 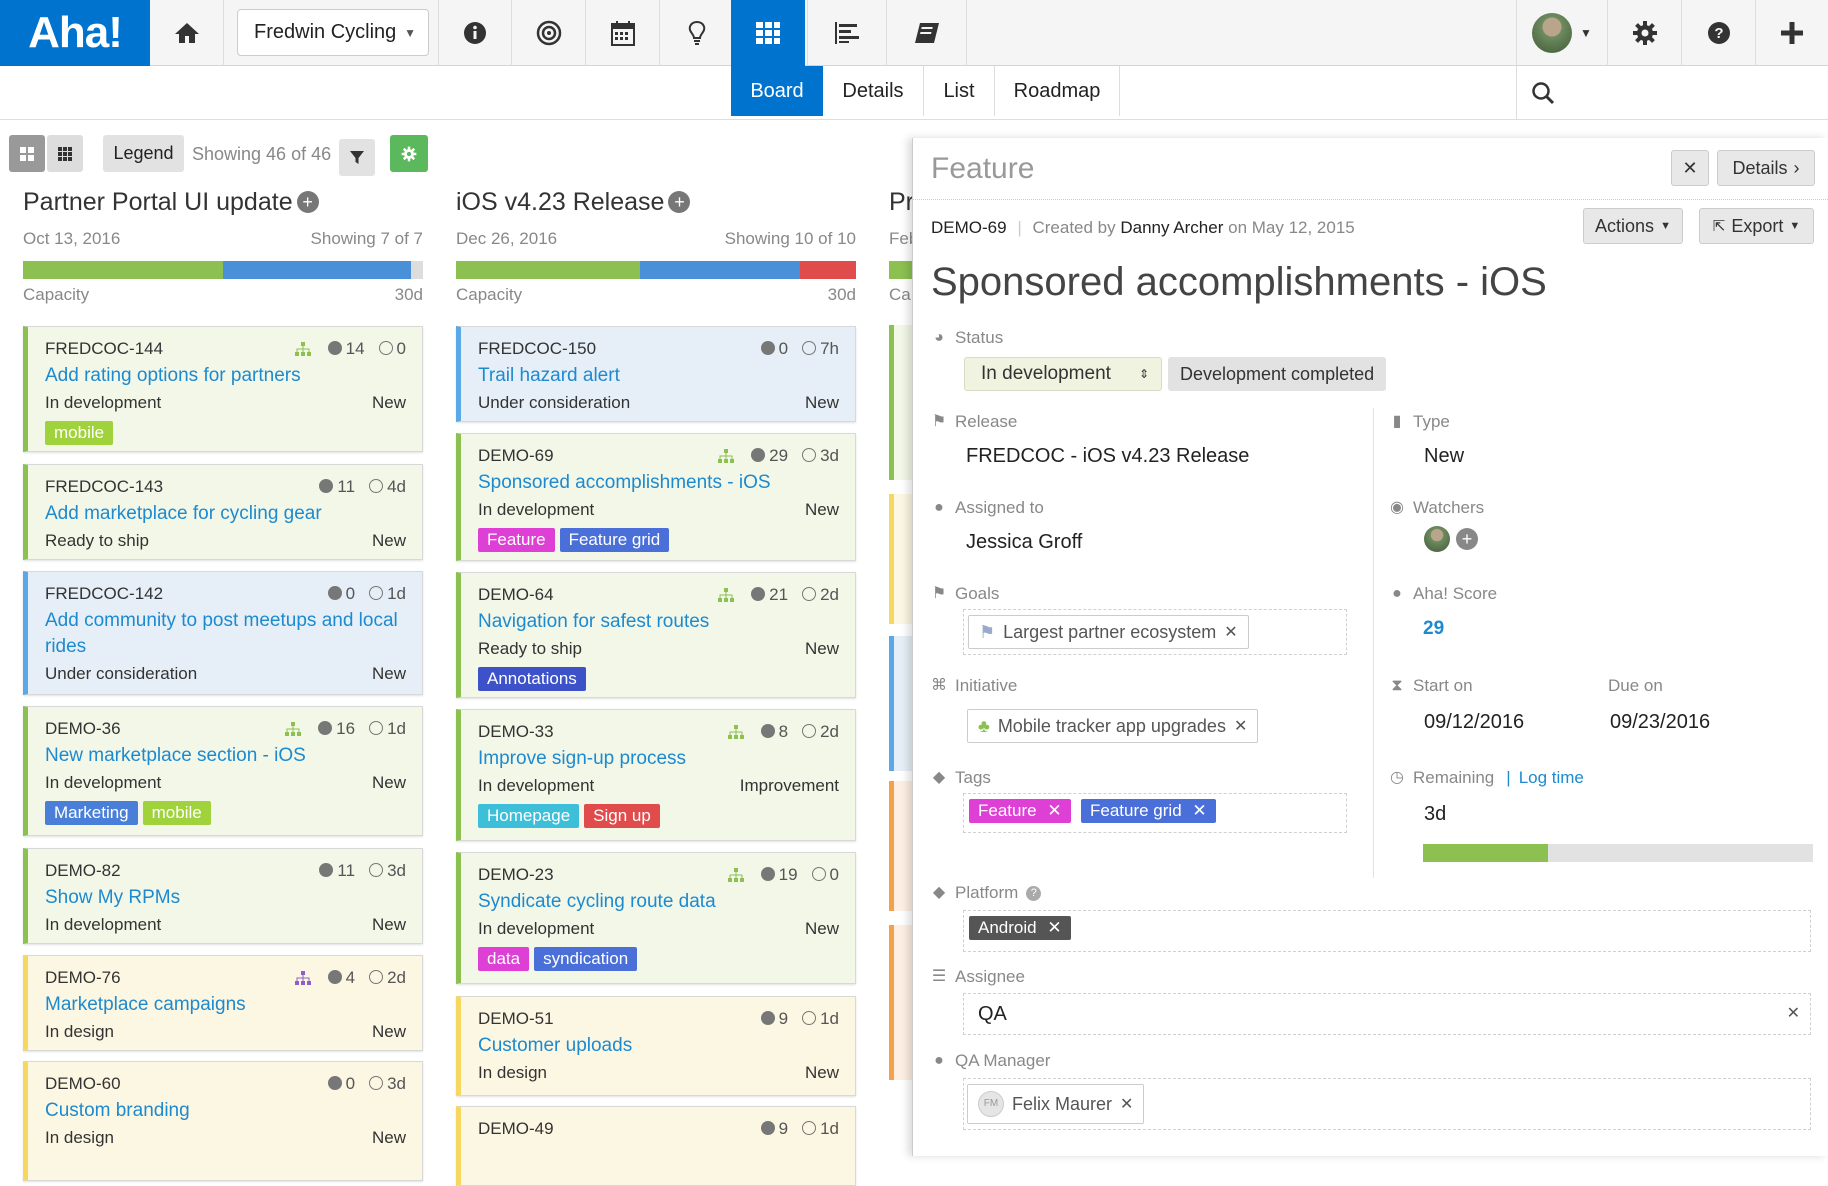 What do you see at coordinates (560, 202) in the screenshot?
I see `release-name: iOS v4.23 Release` at bounding box center [560, 202].